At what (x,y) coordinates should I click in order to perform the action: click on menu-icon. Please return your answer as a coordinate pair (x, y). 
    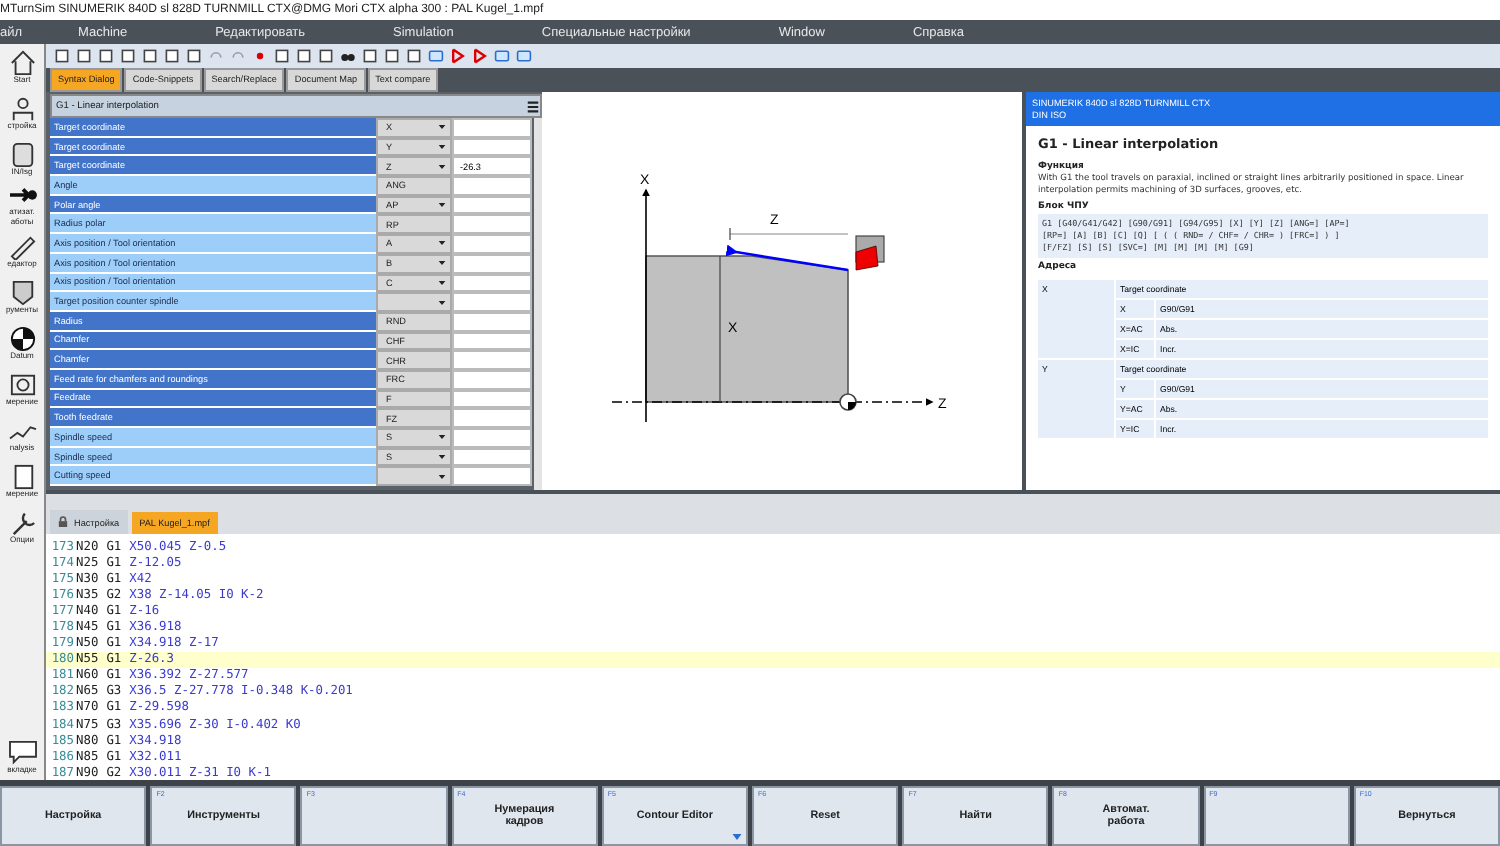
    Looking at the image, I should click on (533, 106).